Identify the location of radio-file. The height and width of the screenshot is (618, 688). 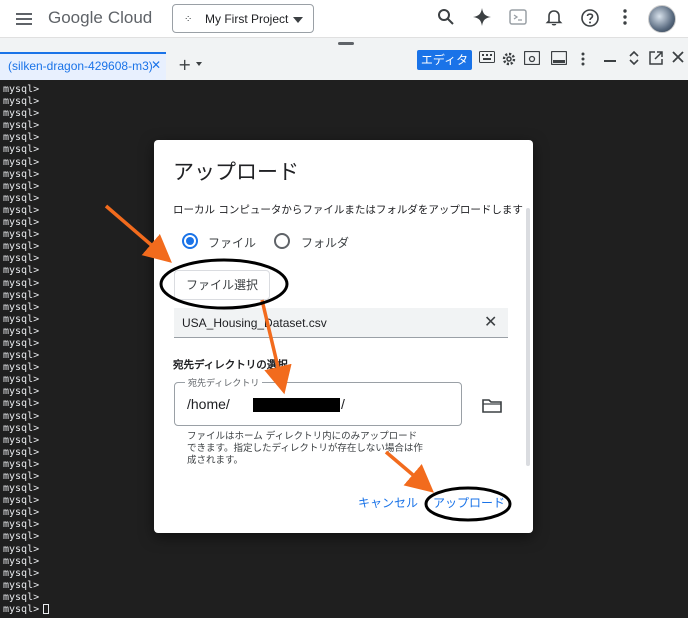
(190, 241).